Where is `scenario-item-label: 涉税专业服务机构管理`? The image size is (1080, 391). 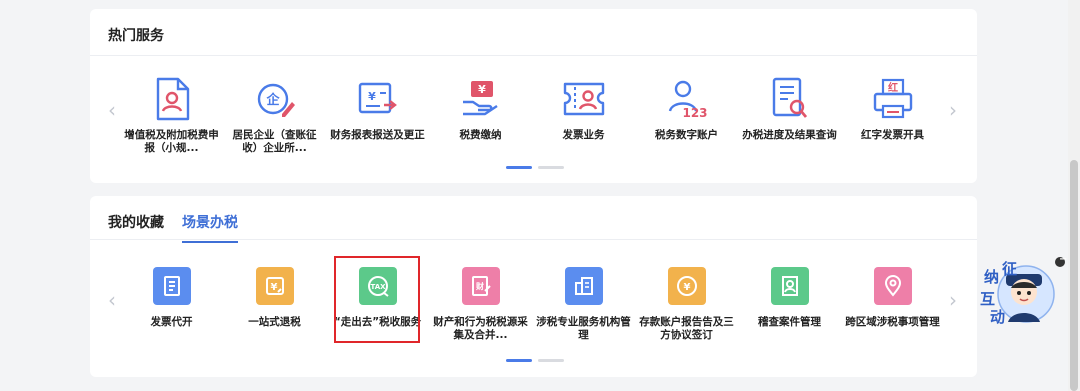 scenario-item-label: 涉税专业服务机构管理 is located at coordinates (583, 328).